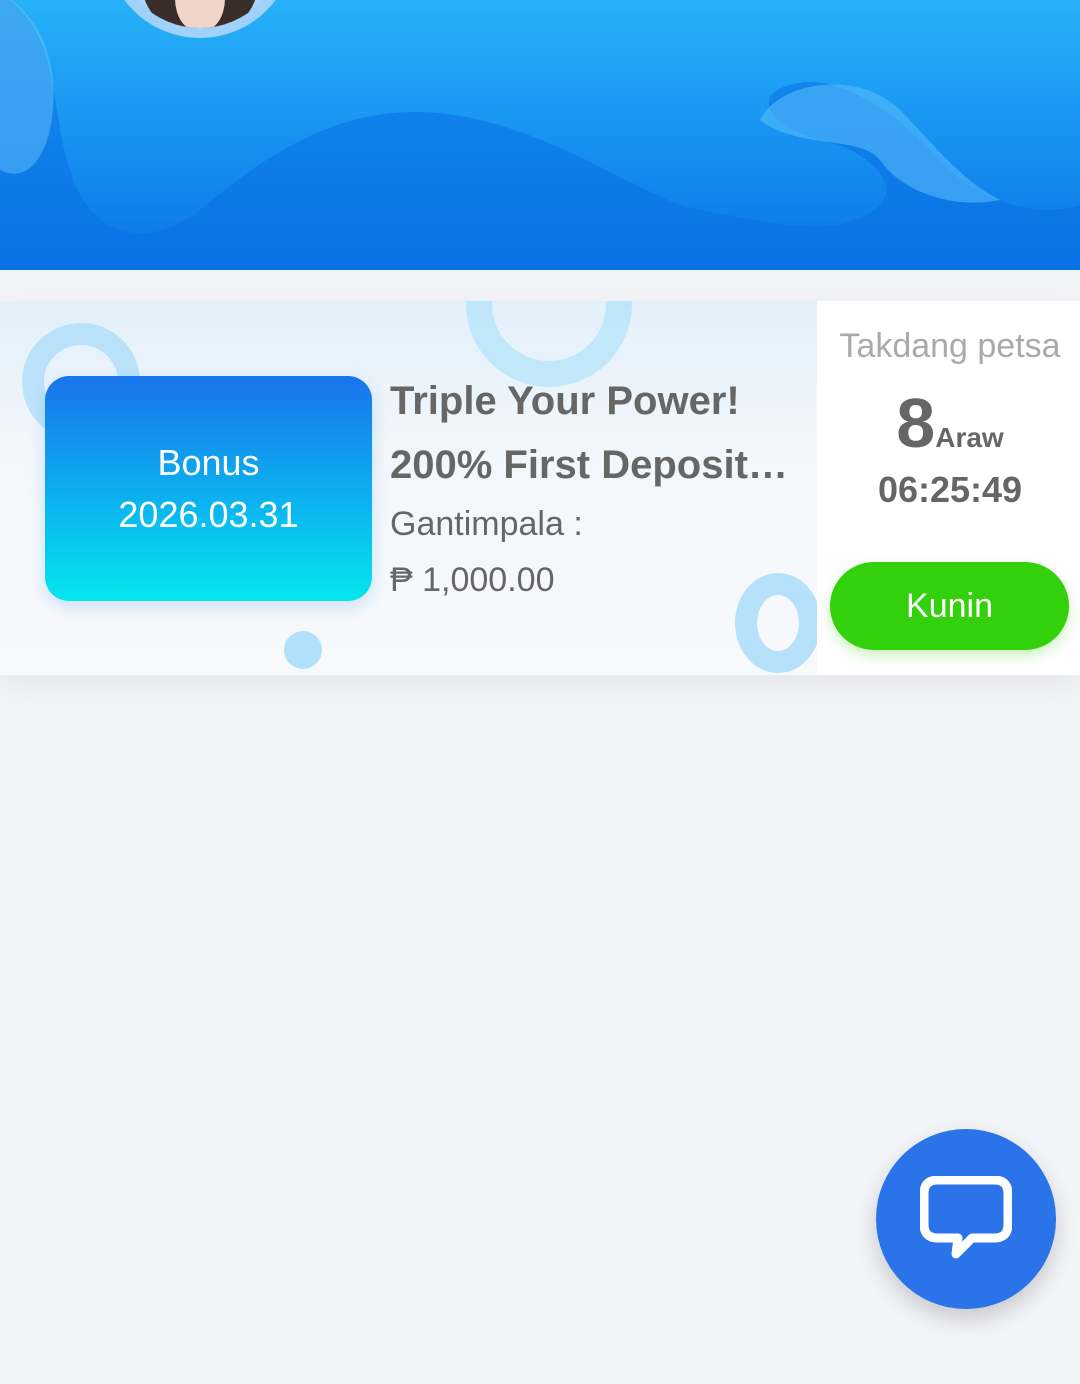  I want to click on reward-value: ₱ 1,000.00, so click(472, 580).